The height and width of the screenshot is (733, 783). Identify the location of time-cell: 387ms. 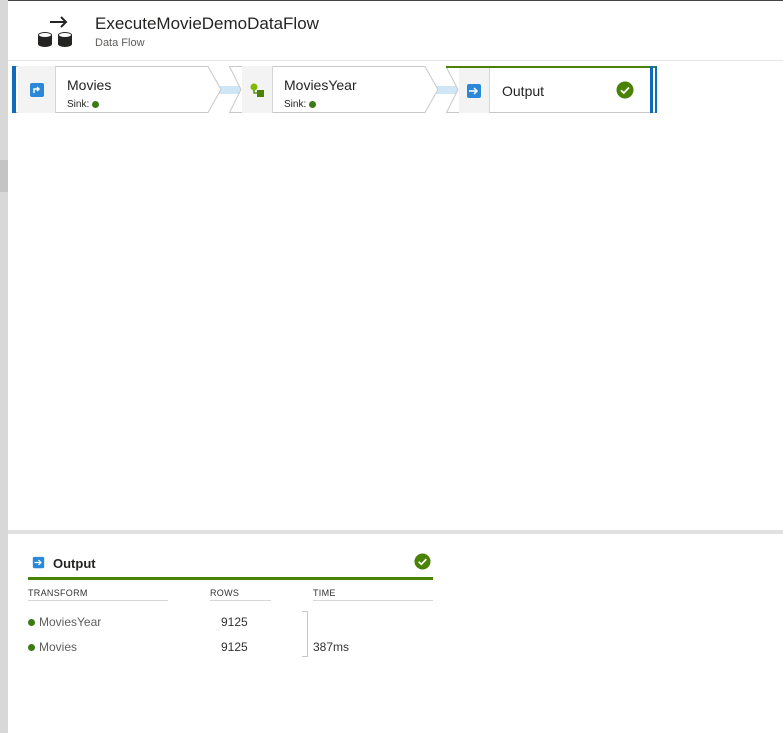
(331, 647).